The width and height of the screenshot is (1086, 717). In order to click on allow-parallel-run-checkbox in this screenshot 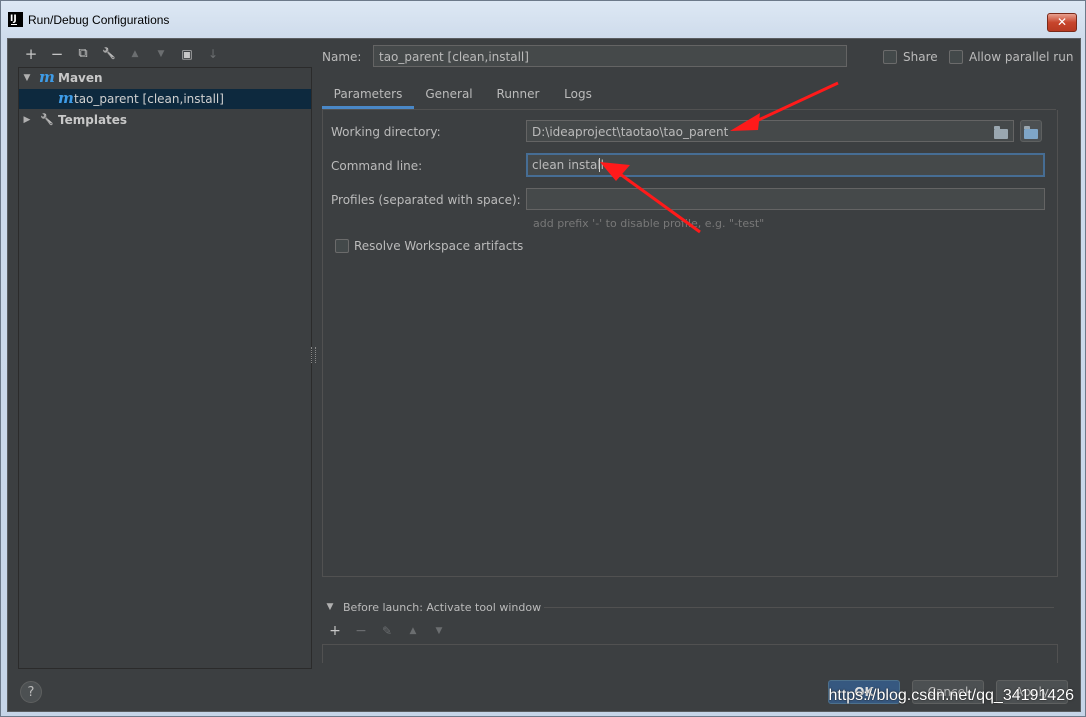, I will do `click(956, 57)`.